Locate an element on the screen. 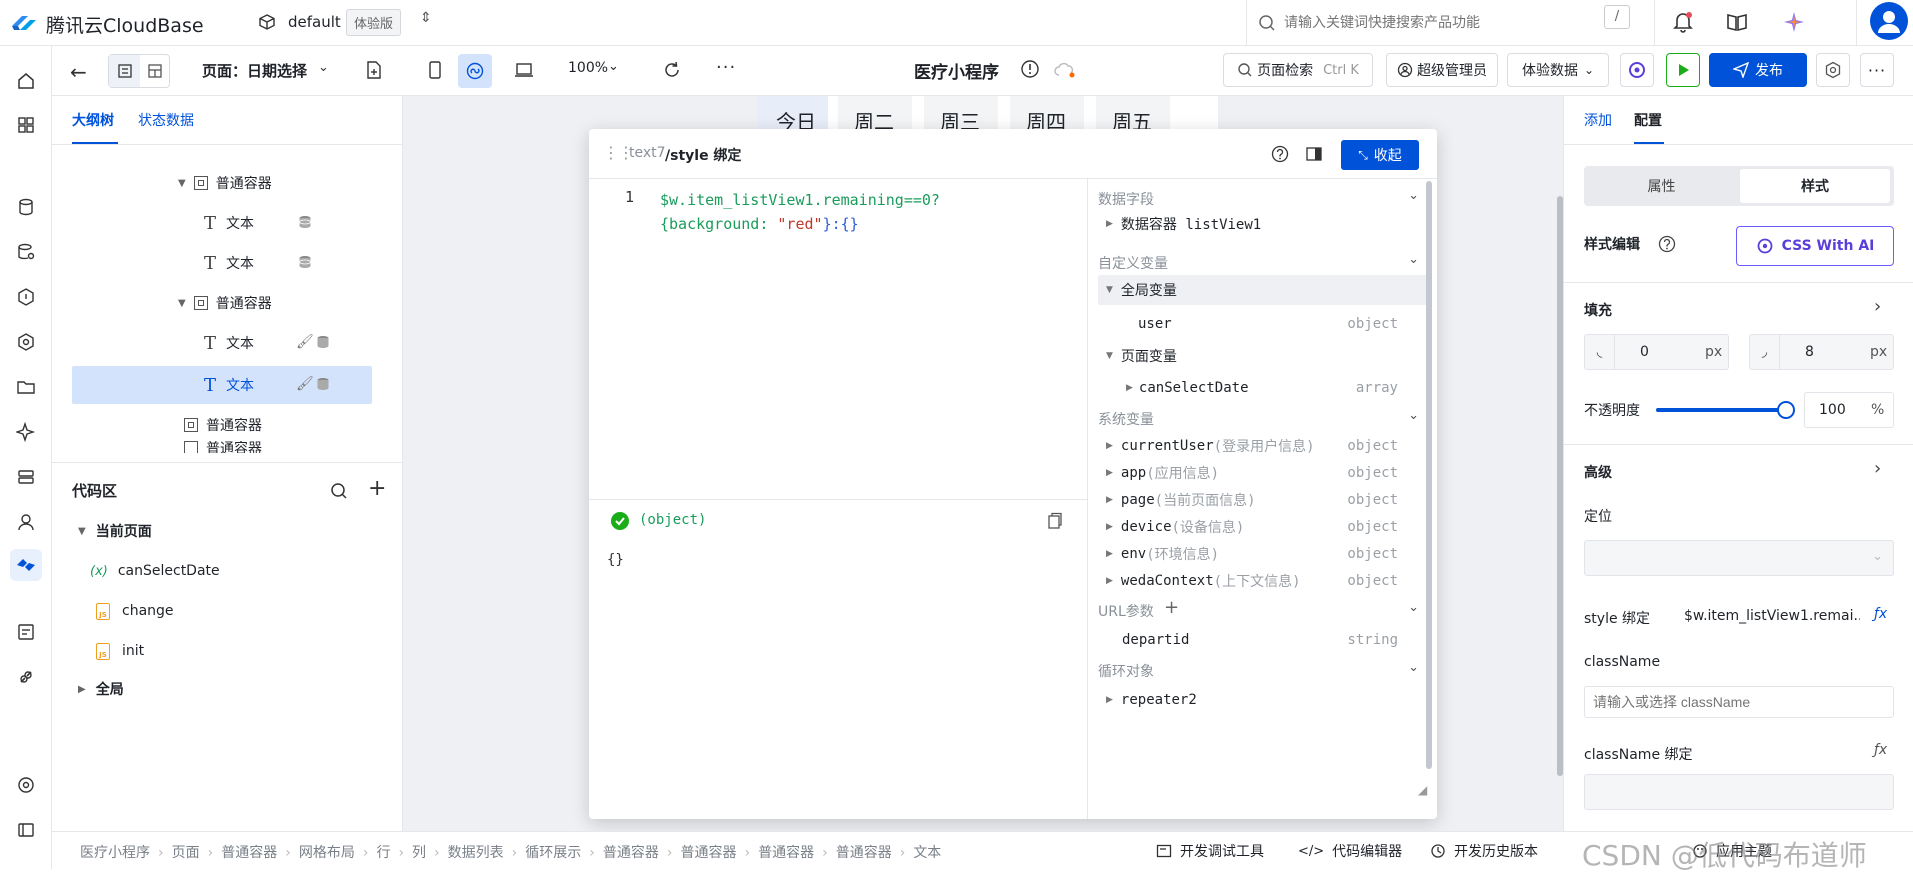  radius-right-input: ◞ 8 px is located at coordinates (1821, 352).